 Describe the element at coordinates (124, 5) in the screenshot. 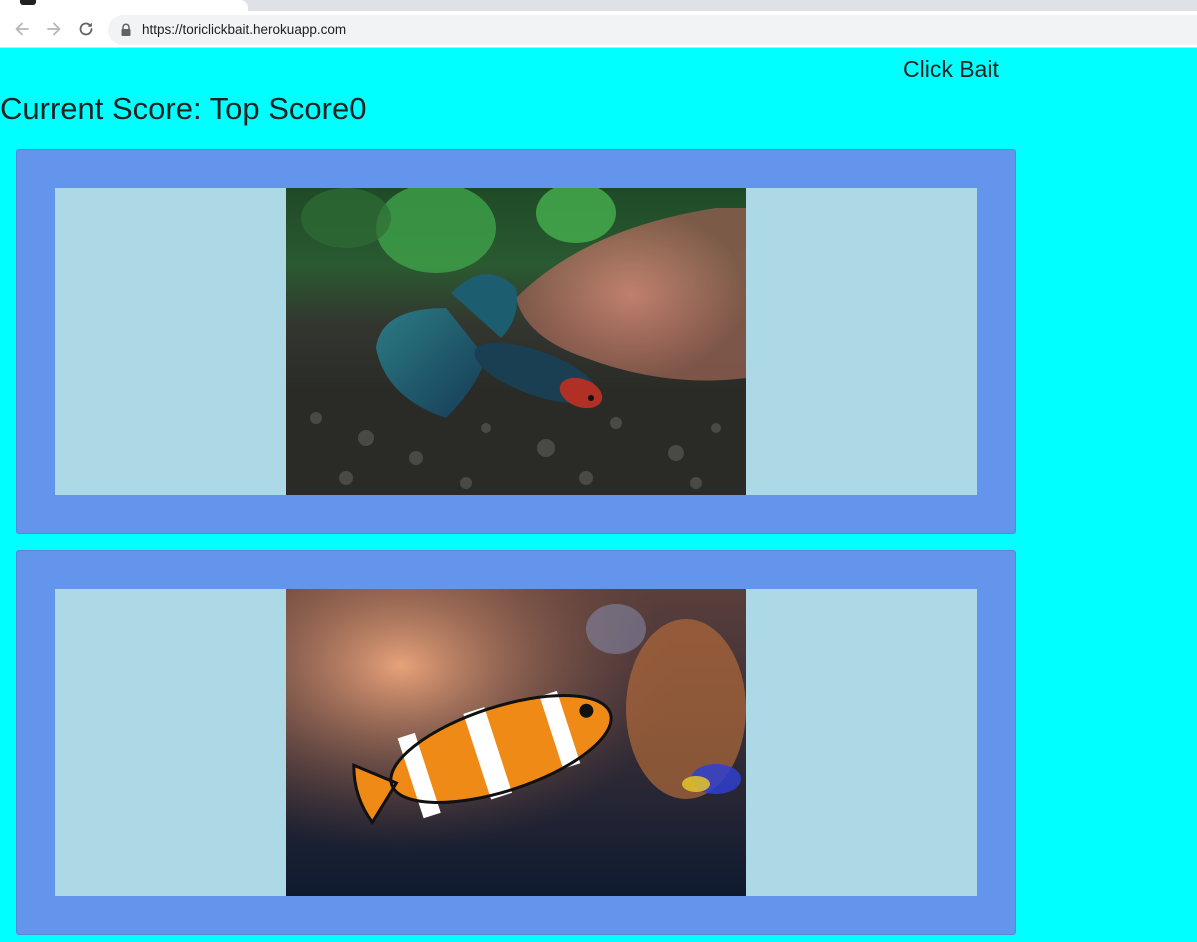

I see `browser-tab` at that location.